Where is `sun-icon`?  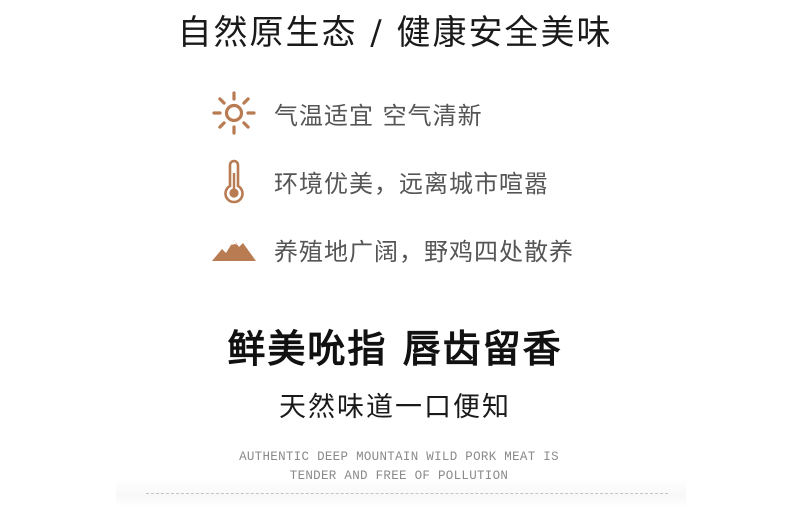 sun-icon is located at coordinates (234, 113).